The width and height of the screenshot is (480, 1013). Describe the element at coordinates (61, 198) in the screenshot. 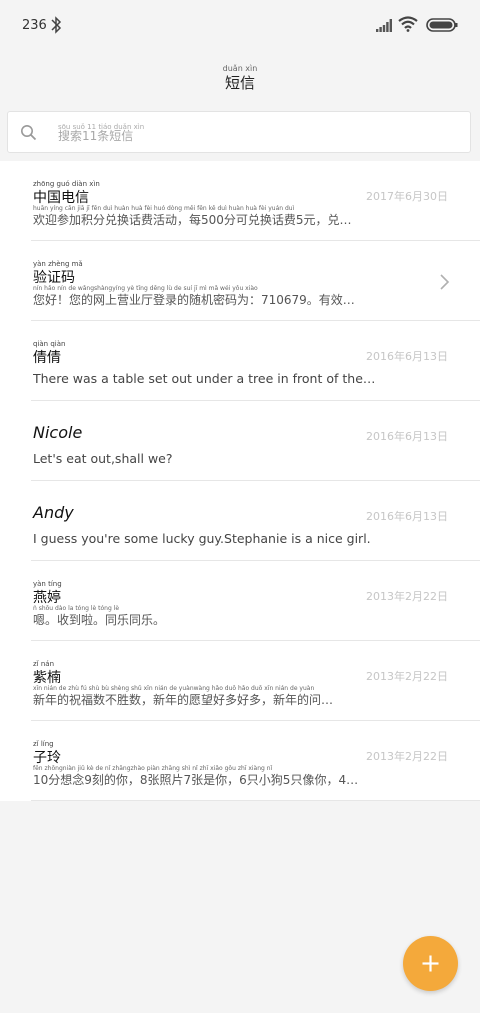

I see `contact-name: 中国电信` at that location.